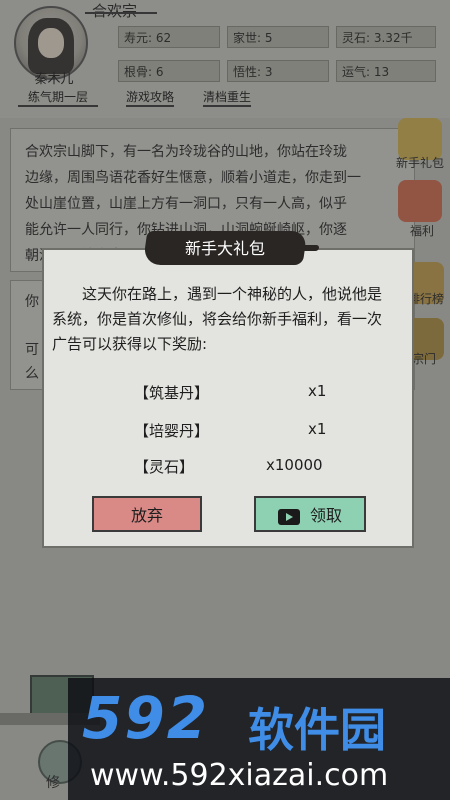  I want to click on watermark-logo: 592, so click(146, 718).